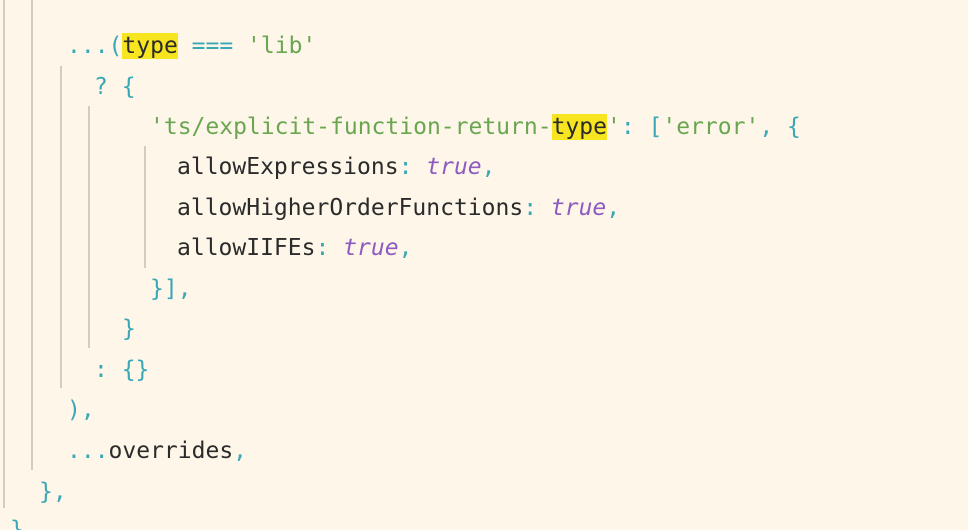  I want to click on property-key: allowHigherOrderFunctions, so click(350, 208).